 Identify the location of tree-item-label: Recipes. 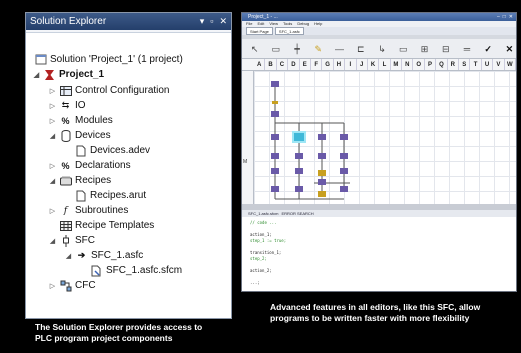
(93, 180).